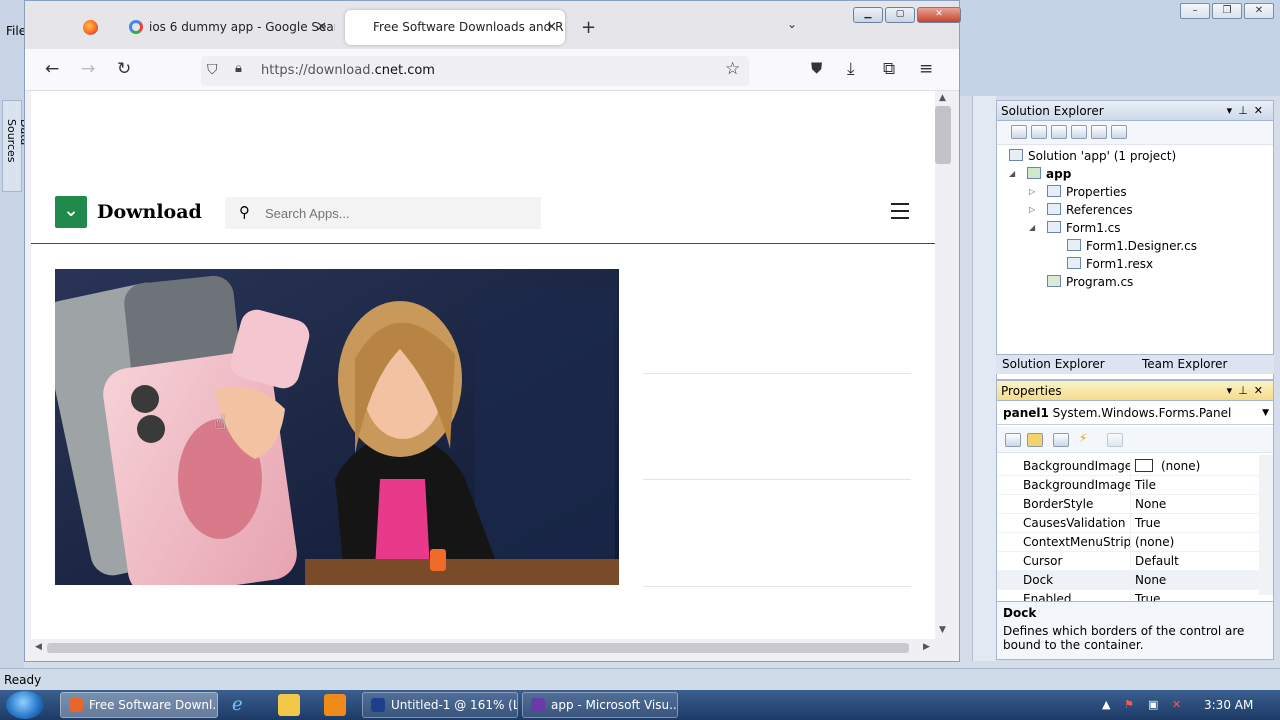 The width and height of the screenshot is (1280, 720). Describe the element at coordinates (926, 69) in the screenshot. I see `menu-icon: ≡` at that location.